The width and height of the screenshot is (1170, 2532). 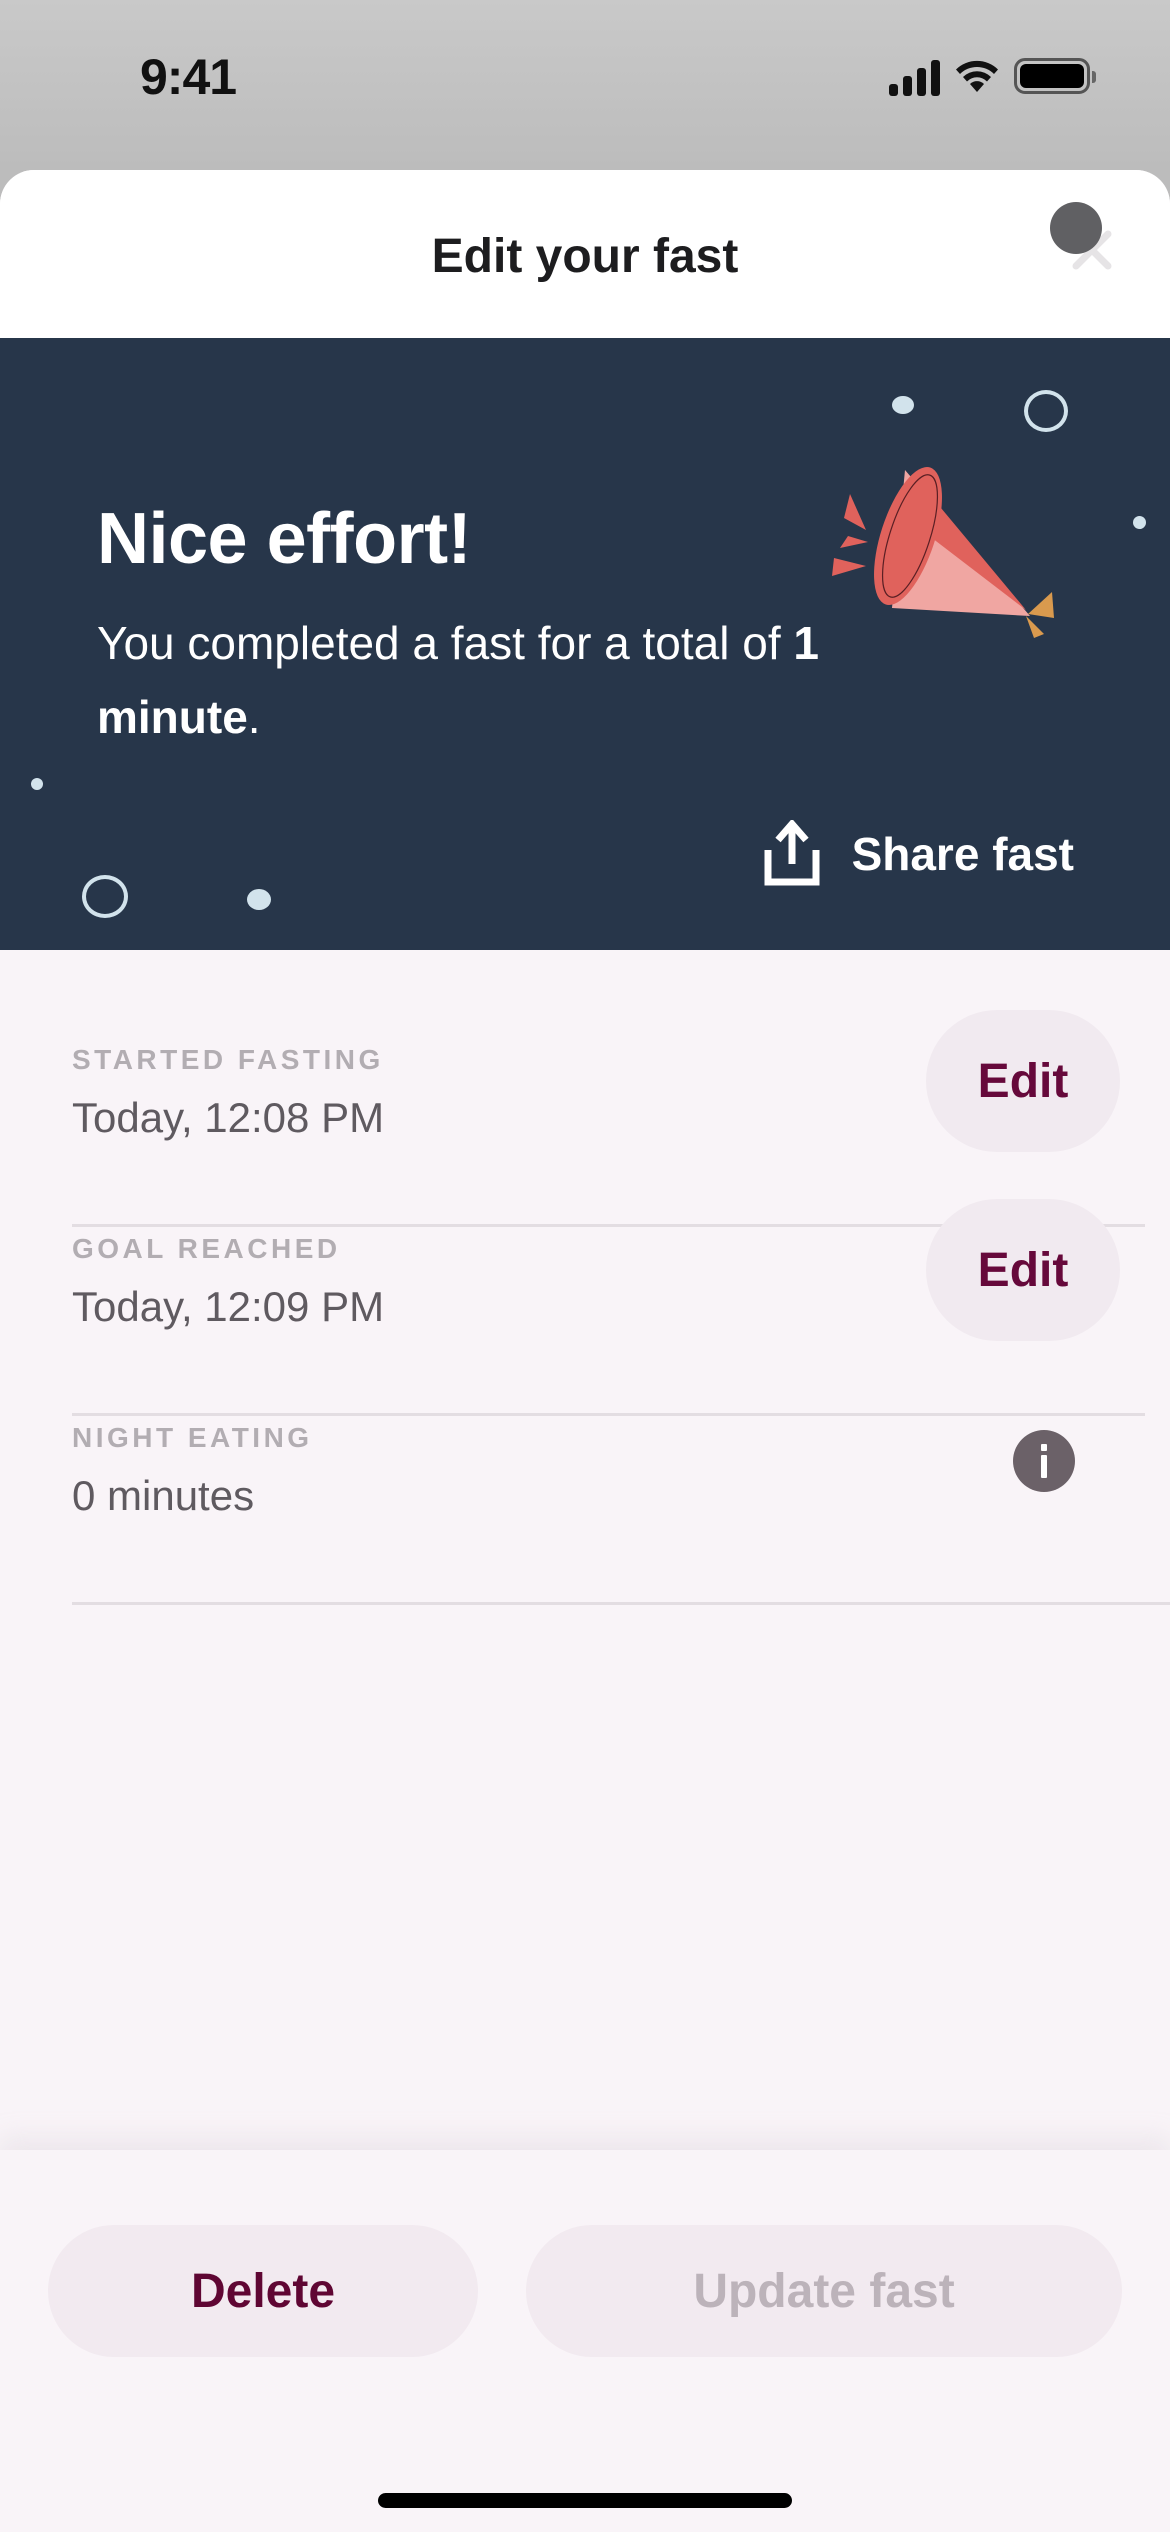 I want to click on page-title: Edit your fast, so click(x=585, y=256).